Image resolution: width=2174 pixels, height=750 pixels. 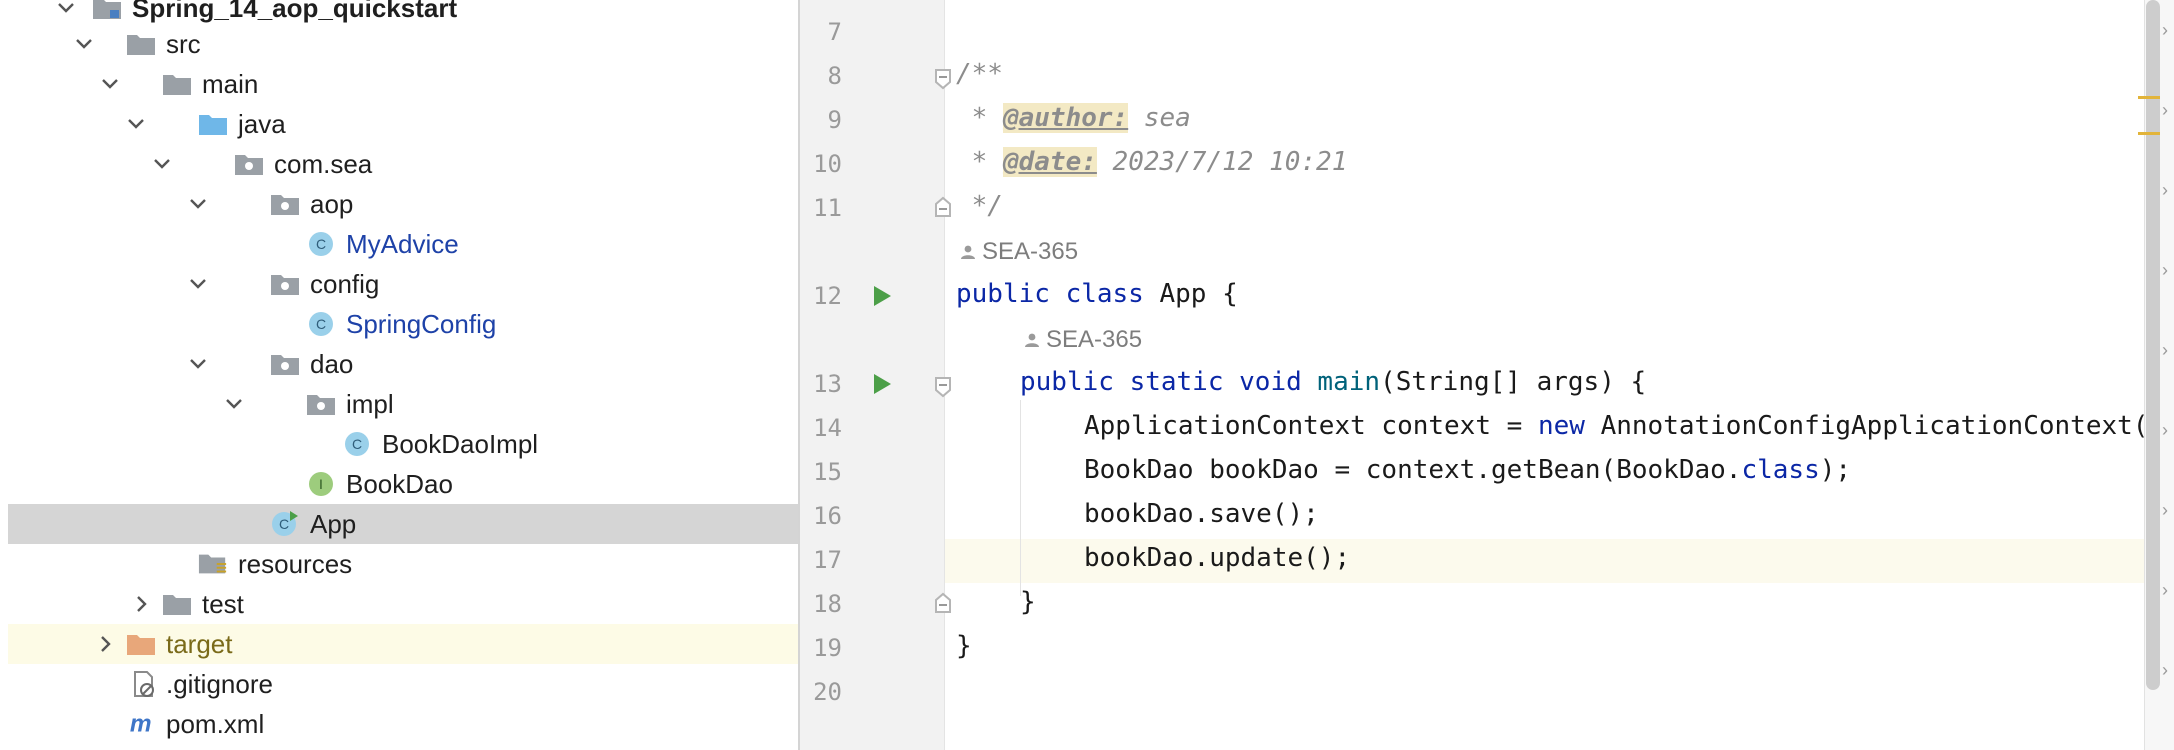 What do you see at coordinates (213, 124) in the screenshot?
I see `source-folder-icon` at bounding box center [213, 124].